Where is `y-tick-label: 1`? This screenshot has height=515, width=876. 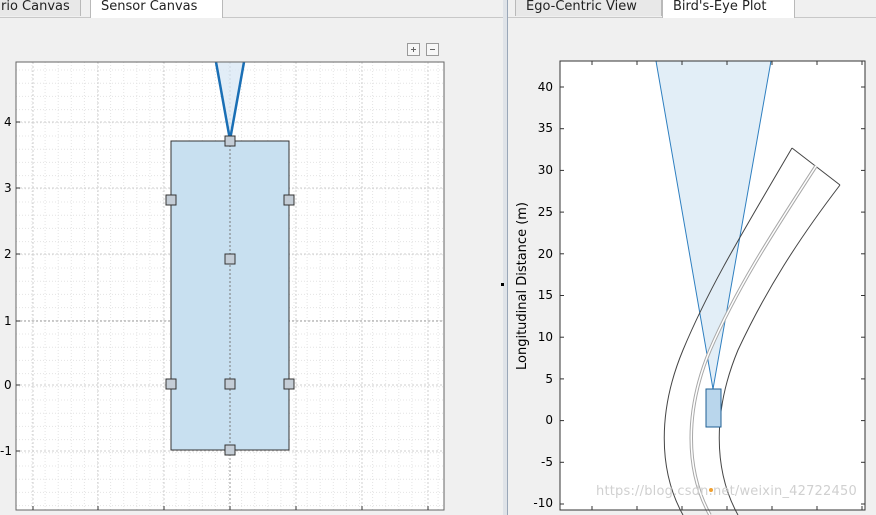 y-tick-label: 1 is located at coordinates (8, 321).